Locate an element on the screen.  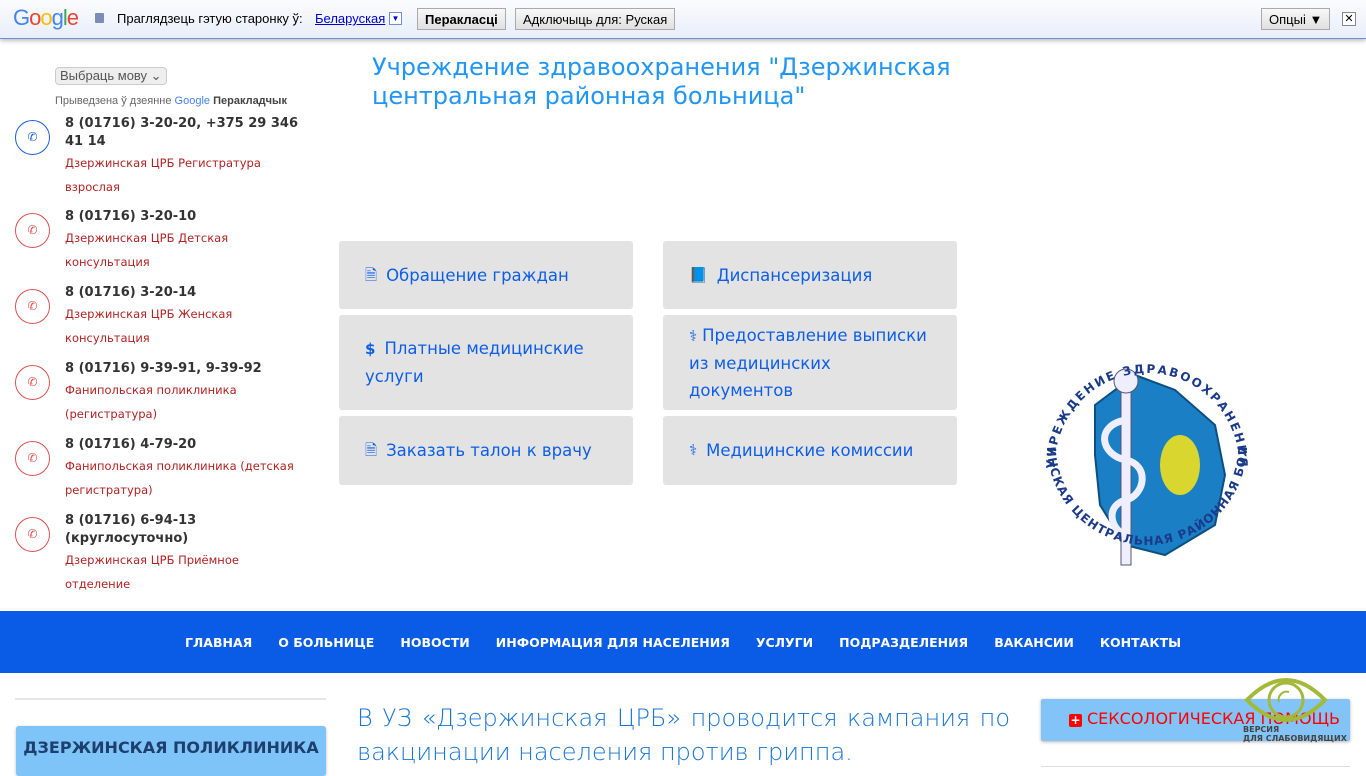
language-link: Беларуская is located at coordinates (350, 18).